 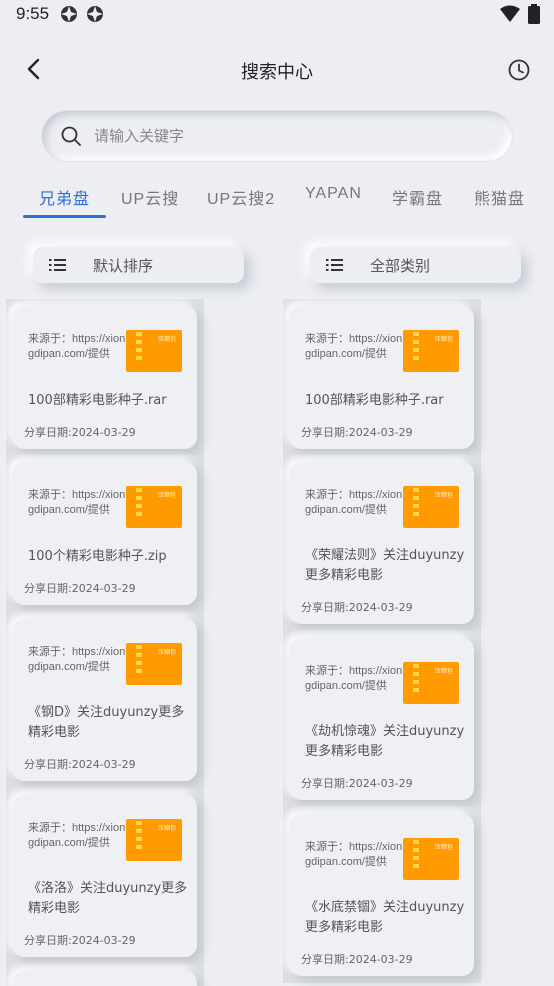 I want to click on tab-xiongdipan: 兄弟盘, so click(x=64, y=197).